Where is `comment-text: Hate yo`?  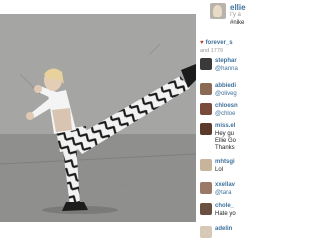 comment-text: Hate yo is located at coordinates (225, 214).